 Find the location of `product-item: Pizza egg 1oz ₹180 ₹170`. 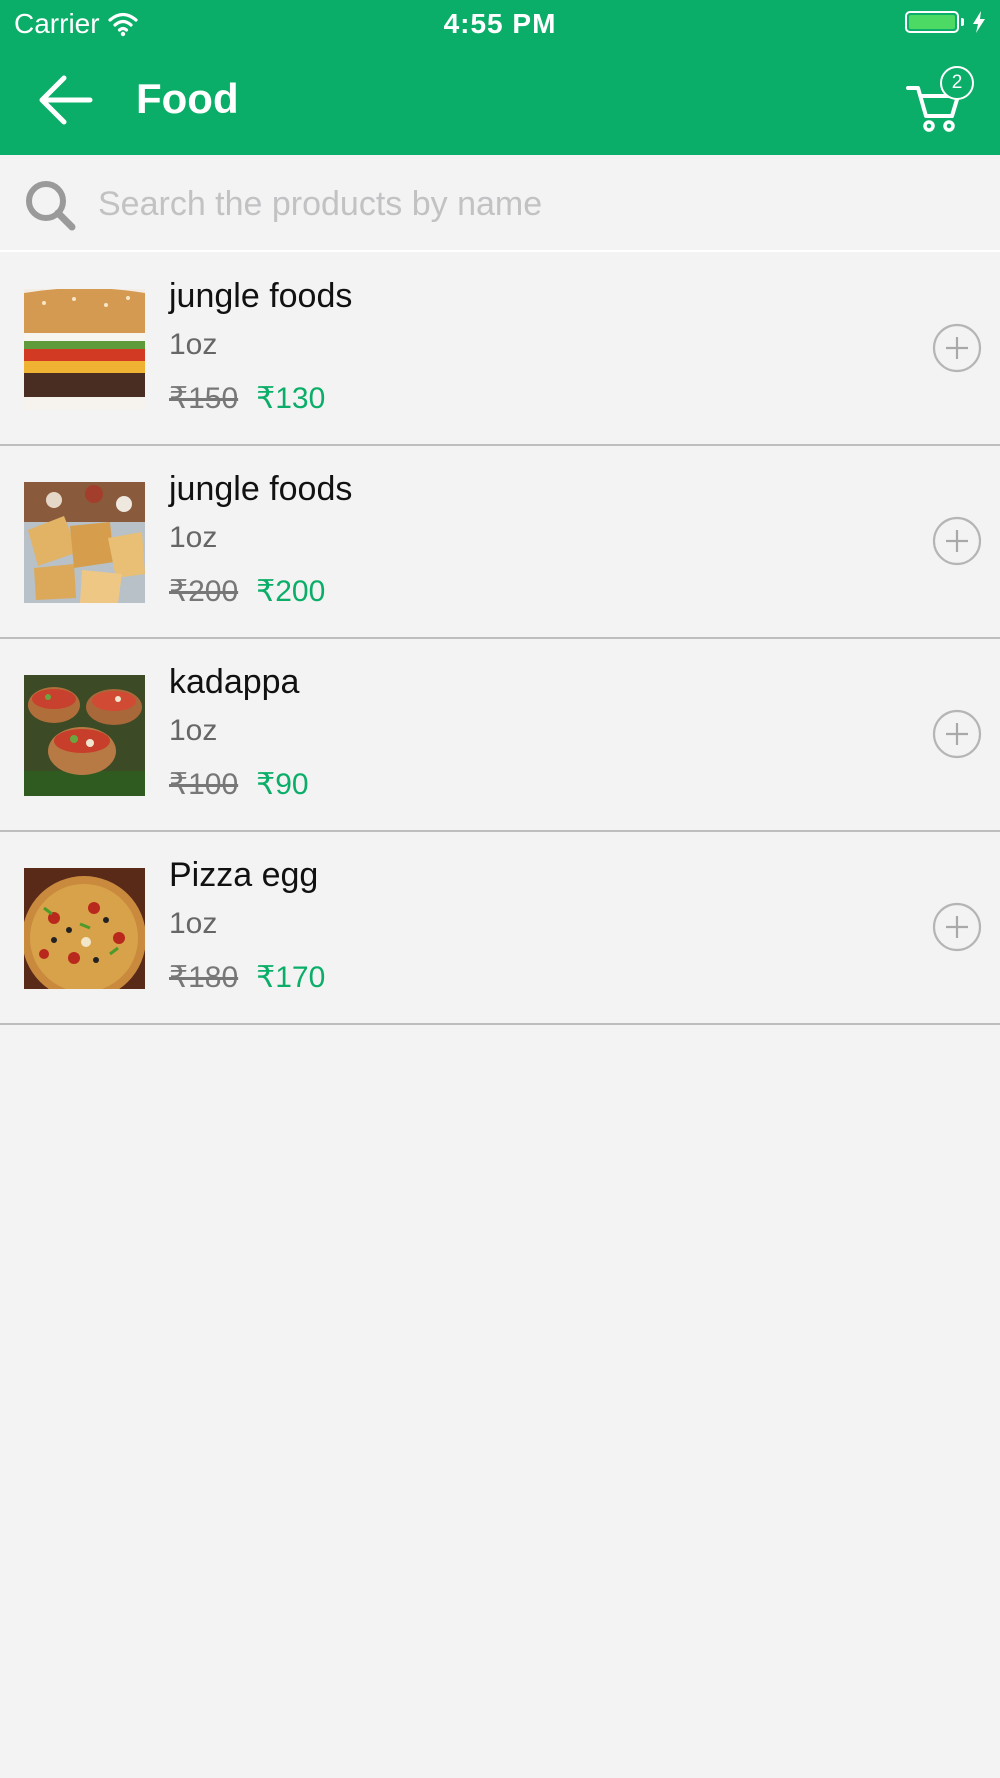

product-item: Pizza egg 1oz ₹180 ₹170 is located at coordinates (500, 928).